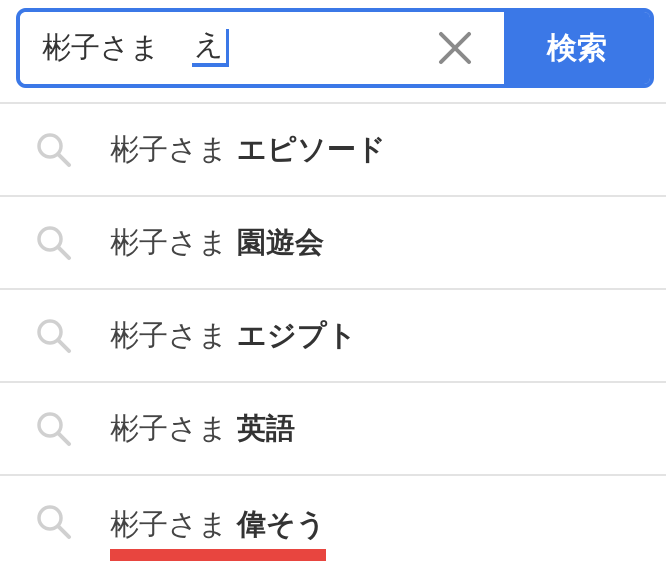 This screenshot has width=666, height=567. I want to click on suggestion-text: 彬子さま 園遊会, so click(217, 242).